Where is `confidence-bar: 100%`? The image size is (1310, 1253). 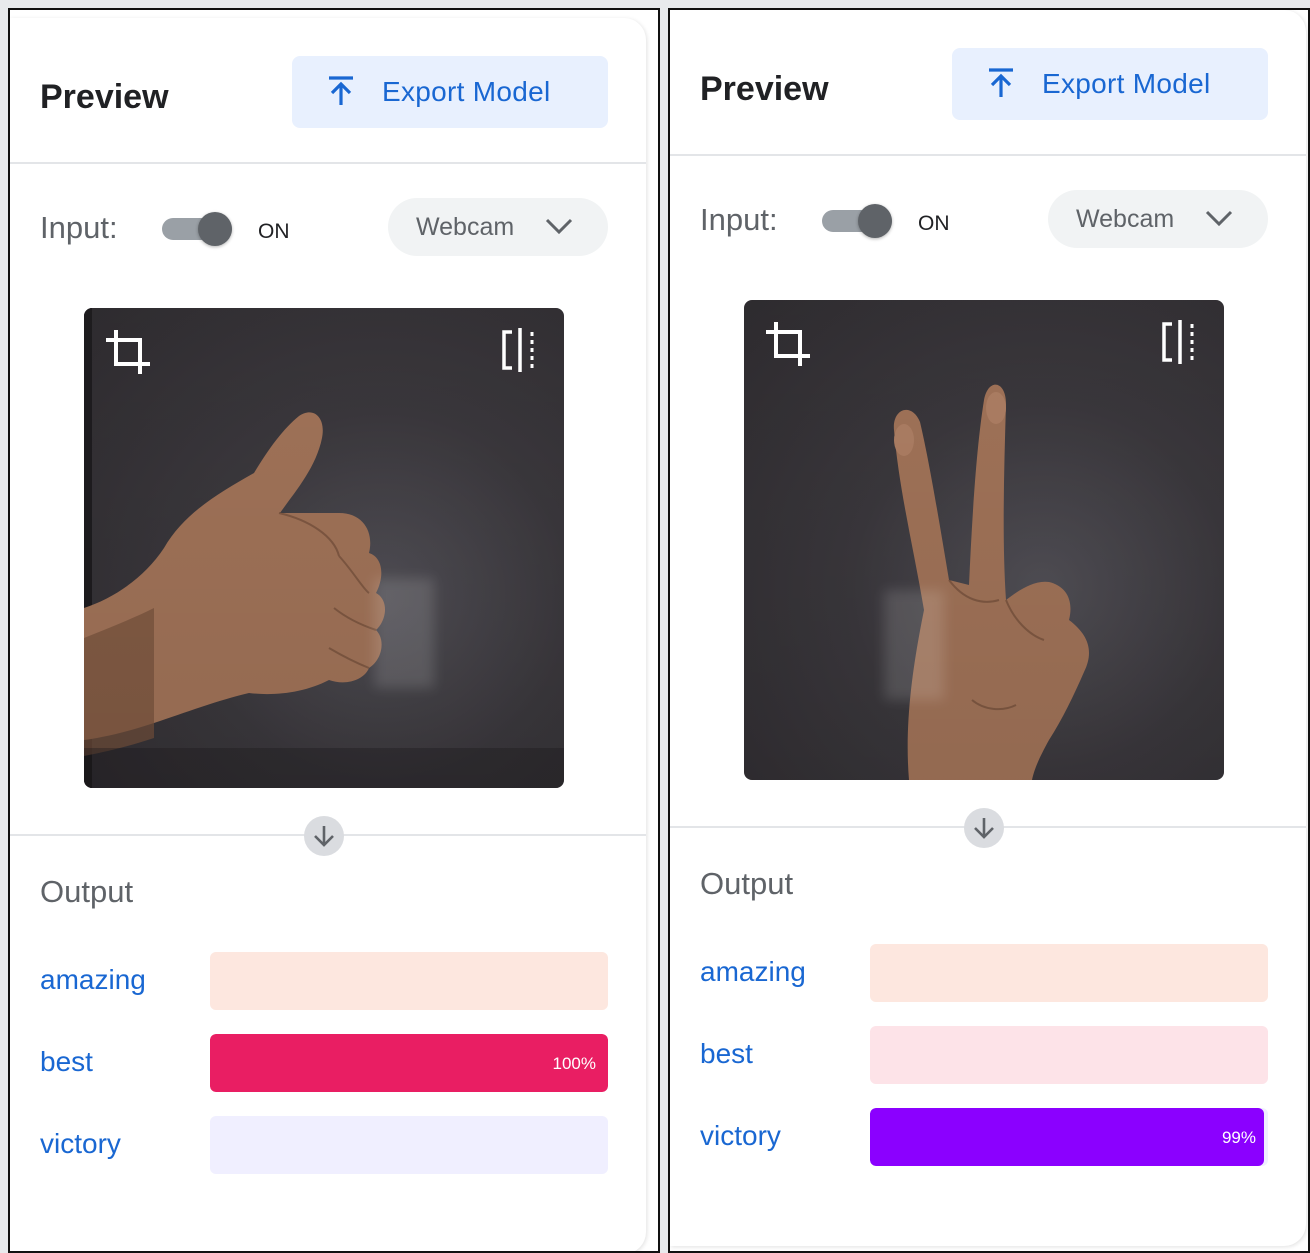 confidence-bar: 100% is located at coordinates (409, 1063).